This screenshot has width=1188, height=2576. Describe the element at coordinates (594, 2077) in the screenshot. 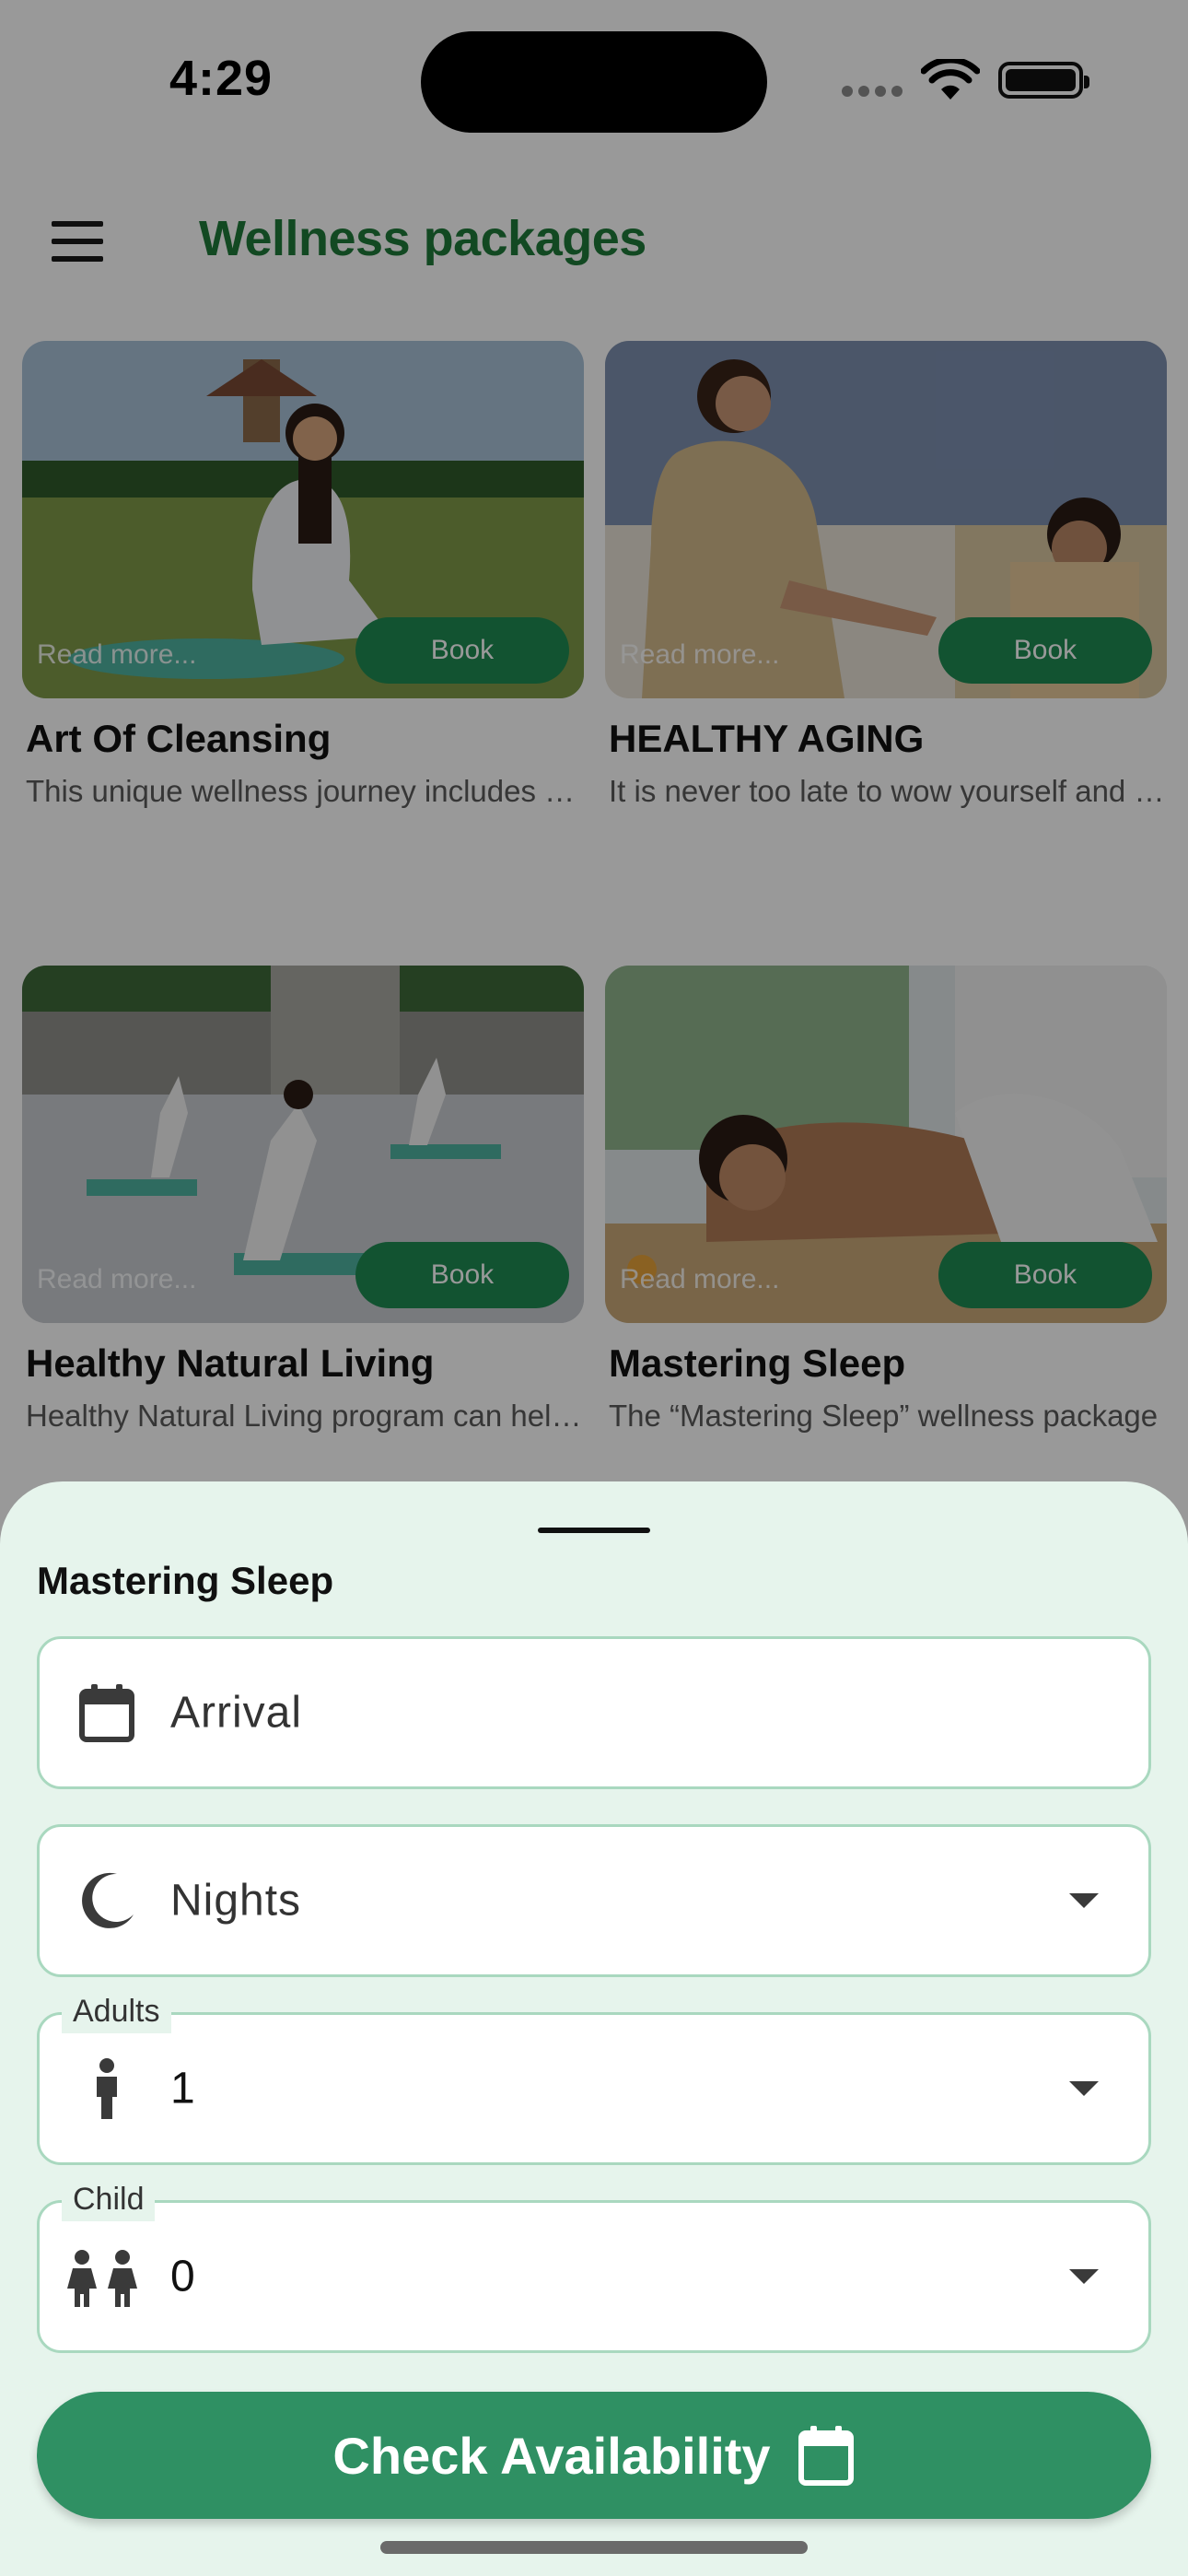

I see `adults-select: Adults 1` at that location.